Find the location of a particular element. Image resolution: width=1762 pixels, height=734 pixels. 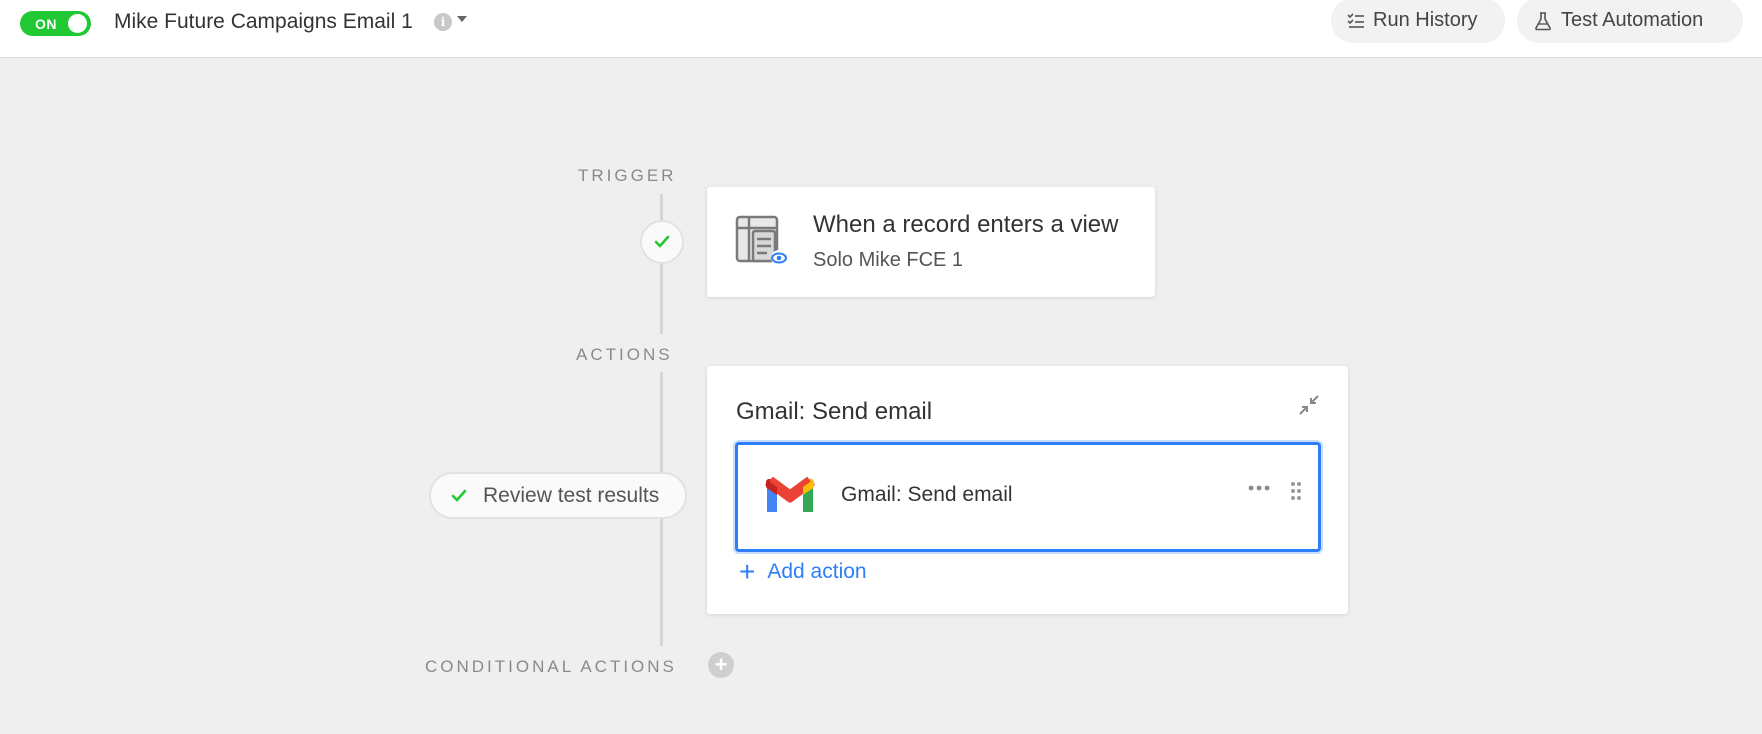

test-automation-button: Test Automation is located at coordinates (1630, 21).